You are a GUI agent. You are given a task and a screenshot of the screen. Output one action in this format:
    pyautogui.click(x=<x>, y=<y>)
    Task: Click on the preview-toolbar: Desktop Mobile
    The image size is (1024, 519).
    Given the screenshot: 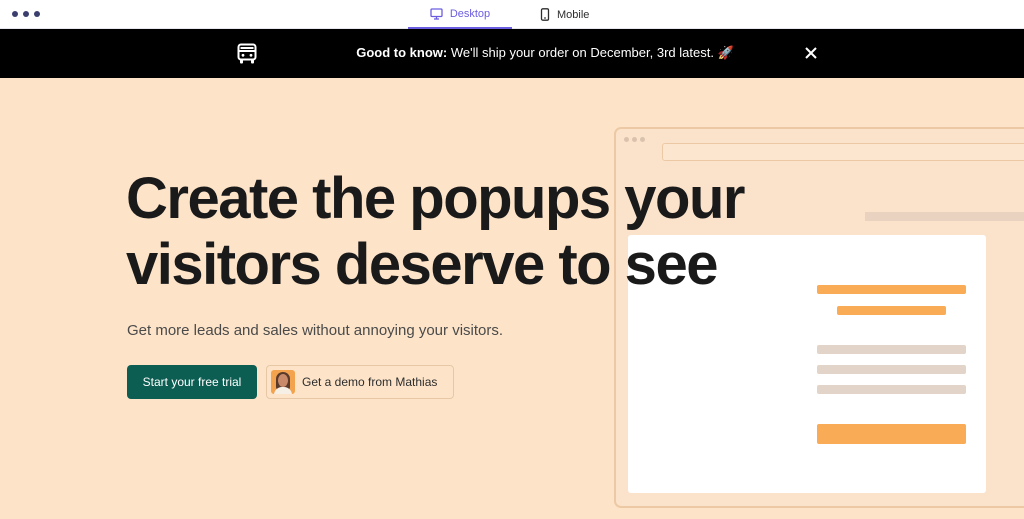 What is the action you would take?
    pyautogui.click(x=512, y=14)
    